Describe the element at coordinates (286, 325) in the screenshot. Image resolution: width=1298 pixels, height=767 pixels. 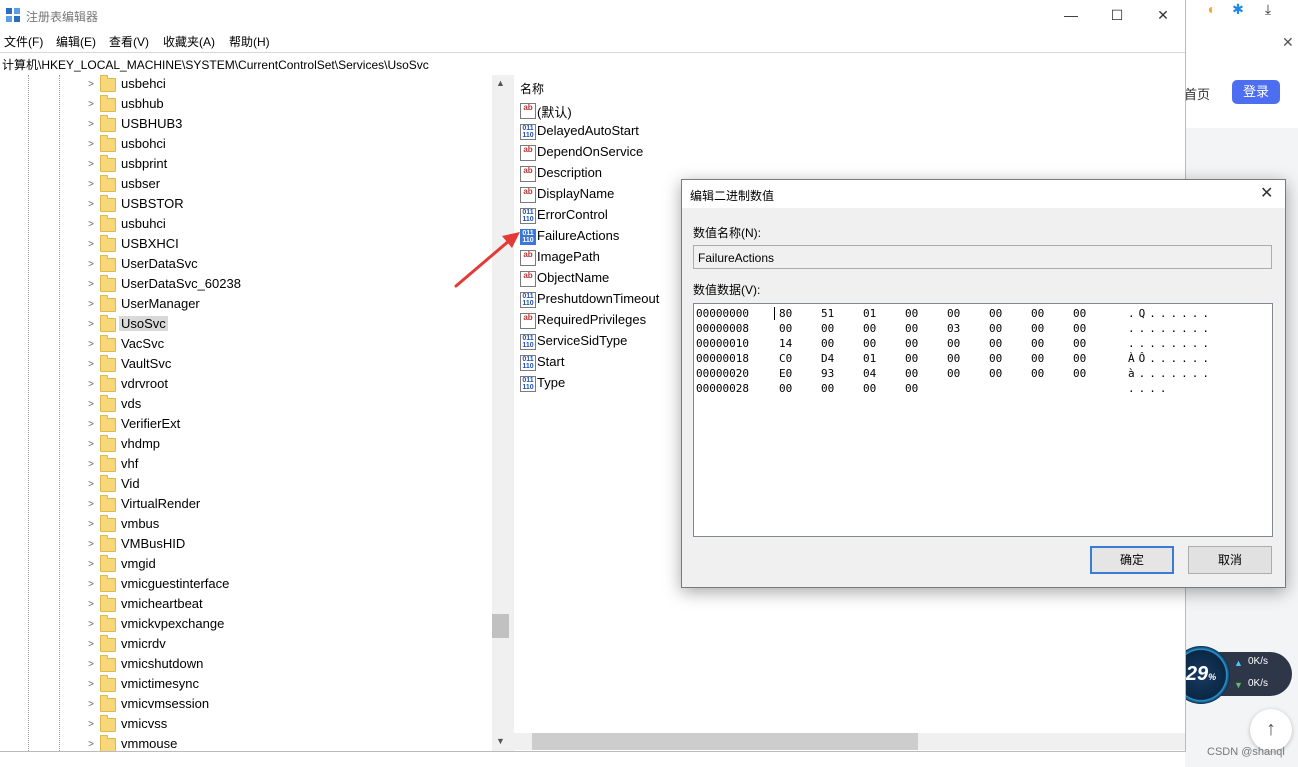
I see `tree-item: > UsoSvc` at that location.